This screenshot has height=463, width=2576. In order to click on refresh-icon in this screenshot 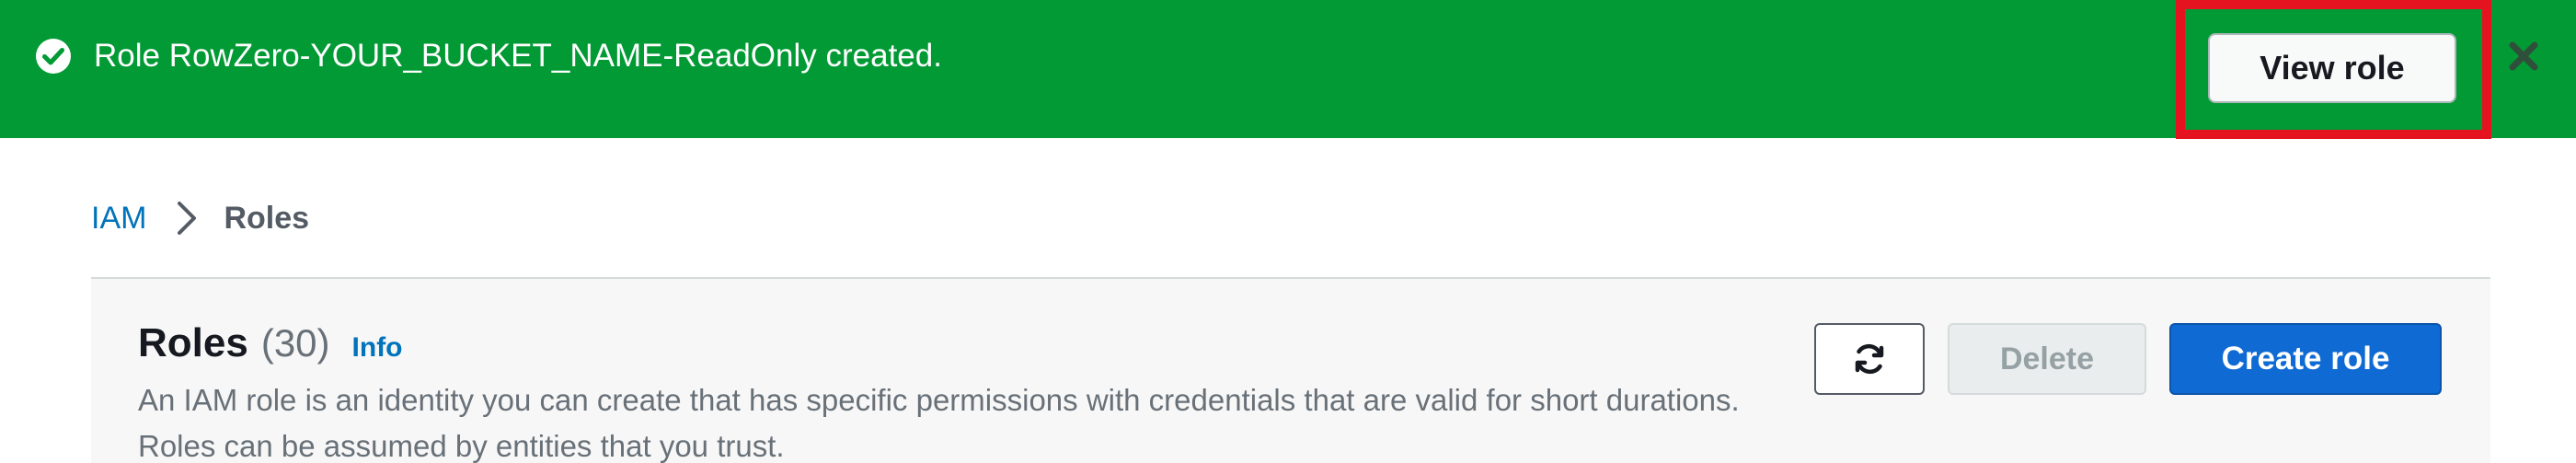, I will do `click(1869, 359)`.